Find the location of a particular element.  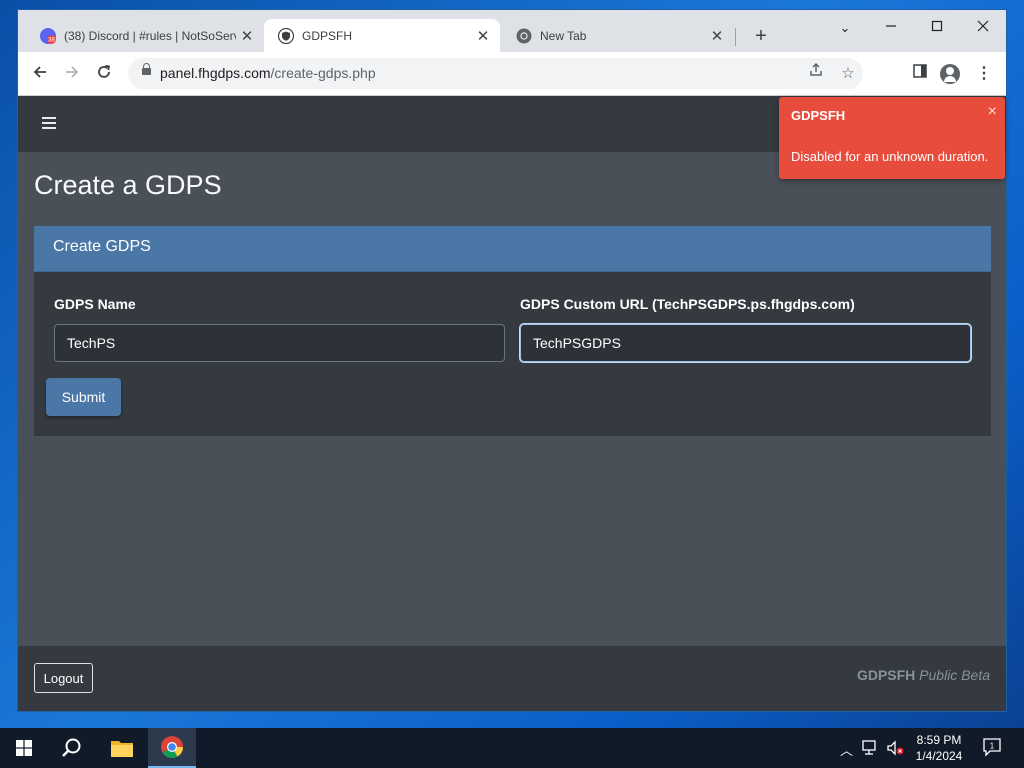

forward-button is located at coordinates (72, 74).